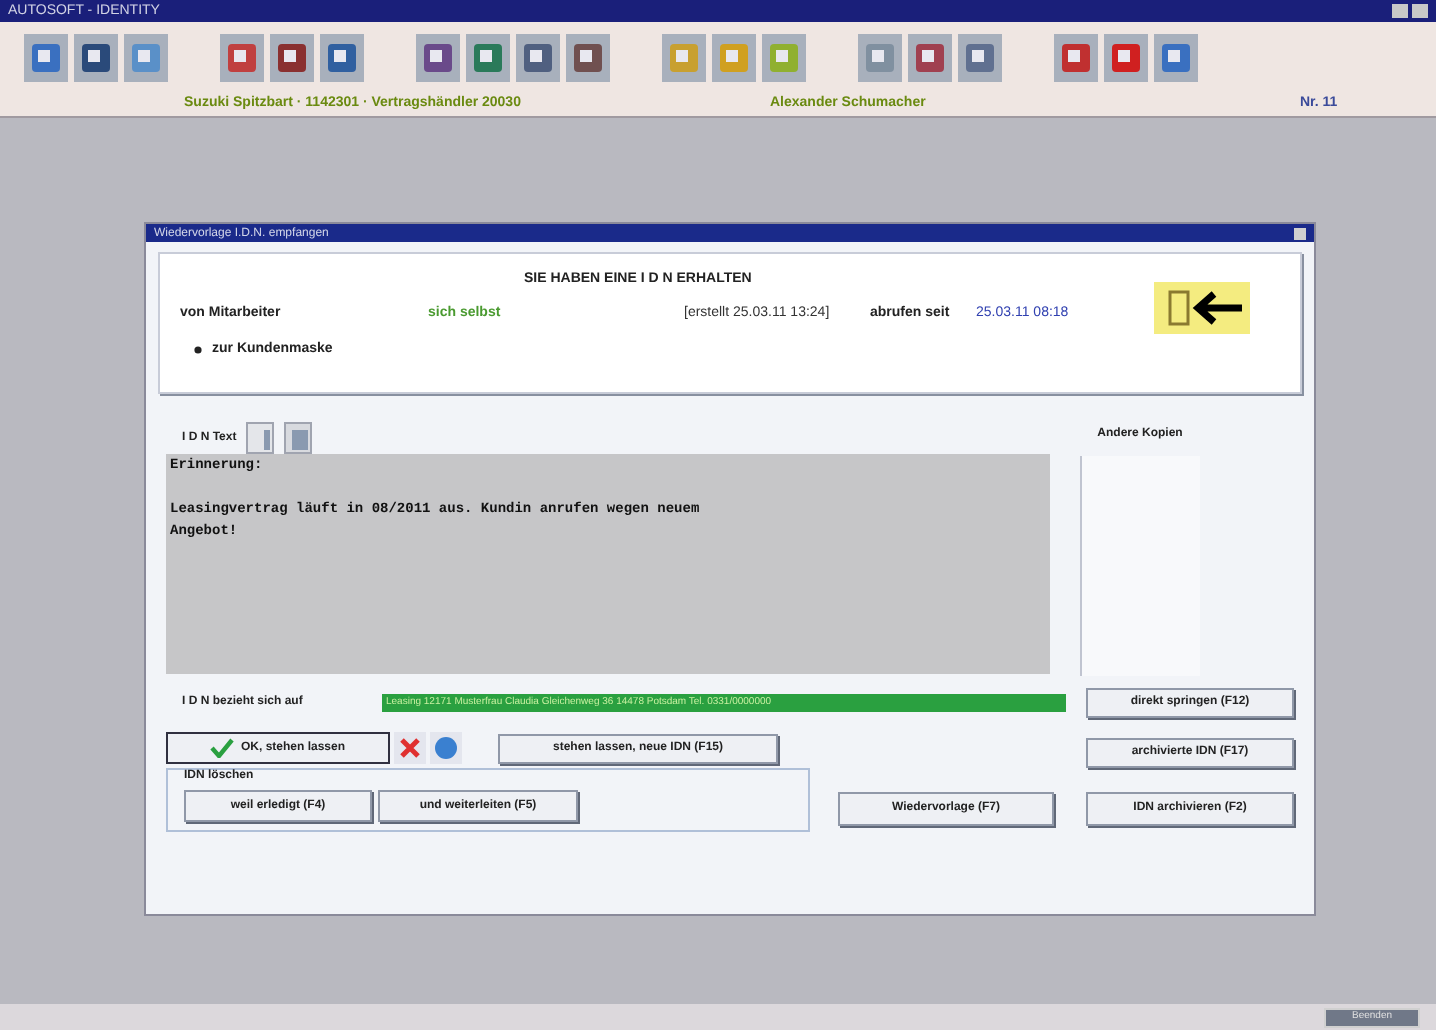 Image resolution: width=1436 pixels, height=1030 pixels. What do you see at coordinates (446, 748) in the screenshot?
I see `help-icon` at bounding box center [446, 748].